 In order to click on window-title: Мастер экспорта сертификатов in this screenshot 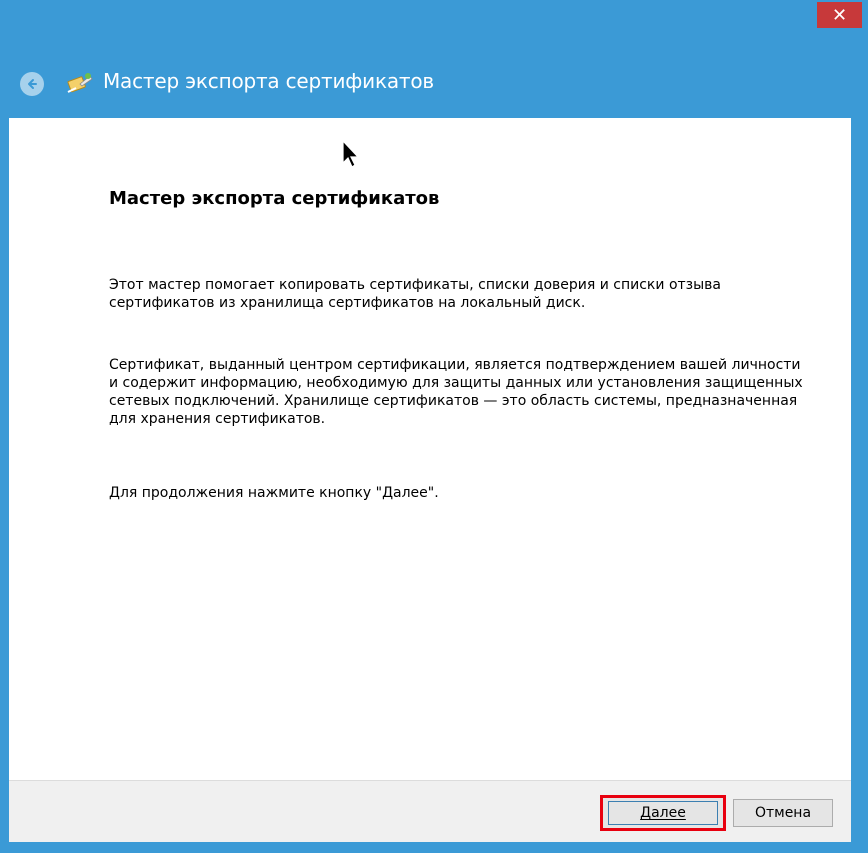, I will do `click(268, 81)`.